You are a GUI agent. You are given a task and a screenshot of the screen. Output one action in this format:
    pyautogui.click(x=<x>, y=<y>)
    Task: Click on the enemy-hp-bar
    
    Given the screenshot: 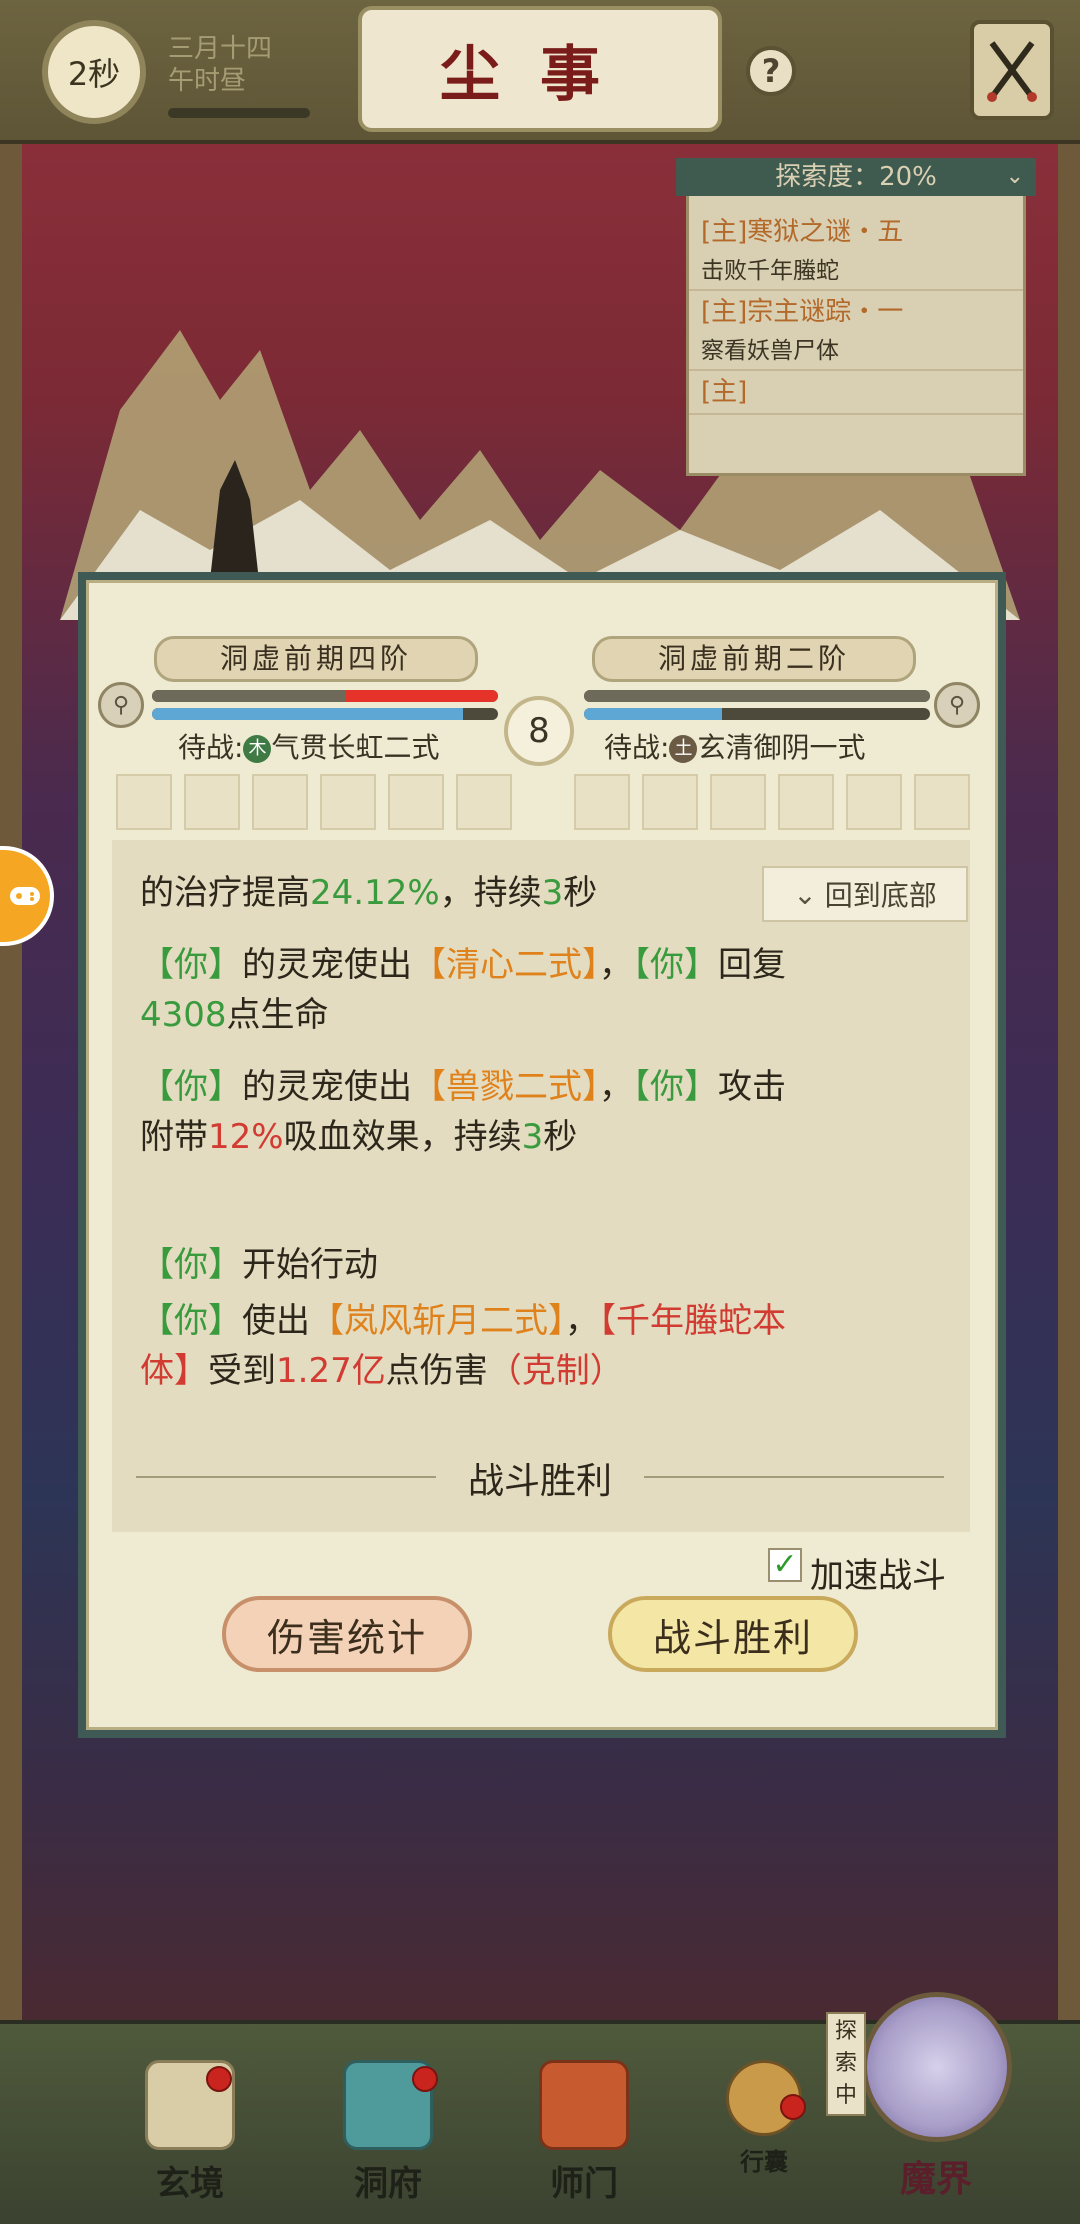 What is the action you would take?
    pyautogui.click(x=757, y=696)
    